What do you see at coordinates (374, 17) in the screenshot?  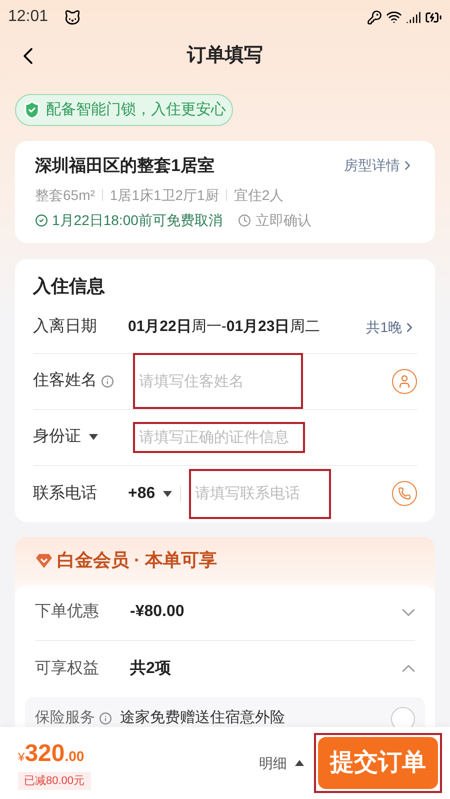 I see `key-icon` at bounding box center [374, 17].